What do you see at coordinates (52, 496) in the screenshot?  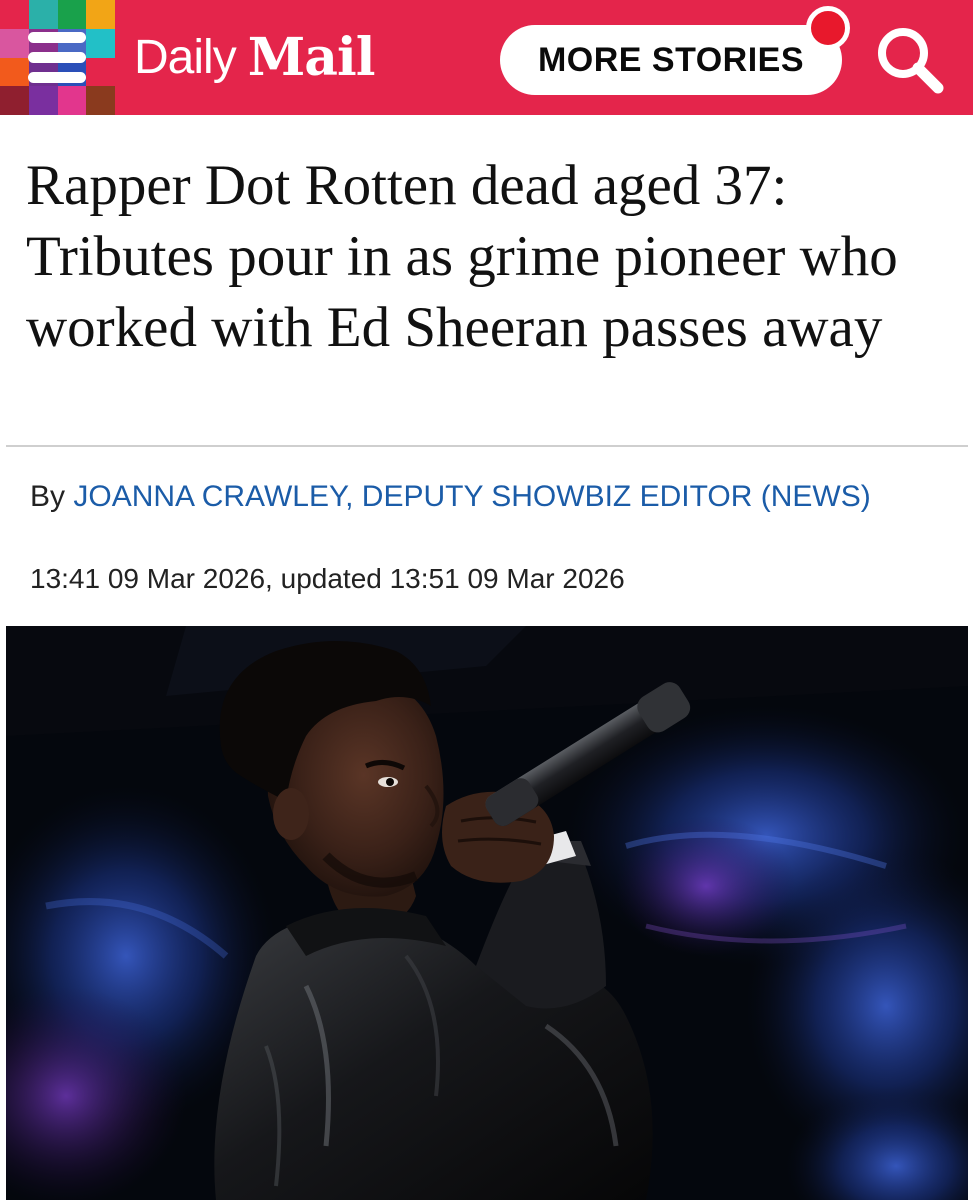 I see `byline-prefix: By` at bounding box center [52, 496].